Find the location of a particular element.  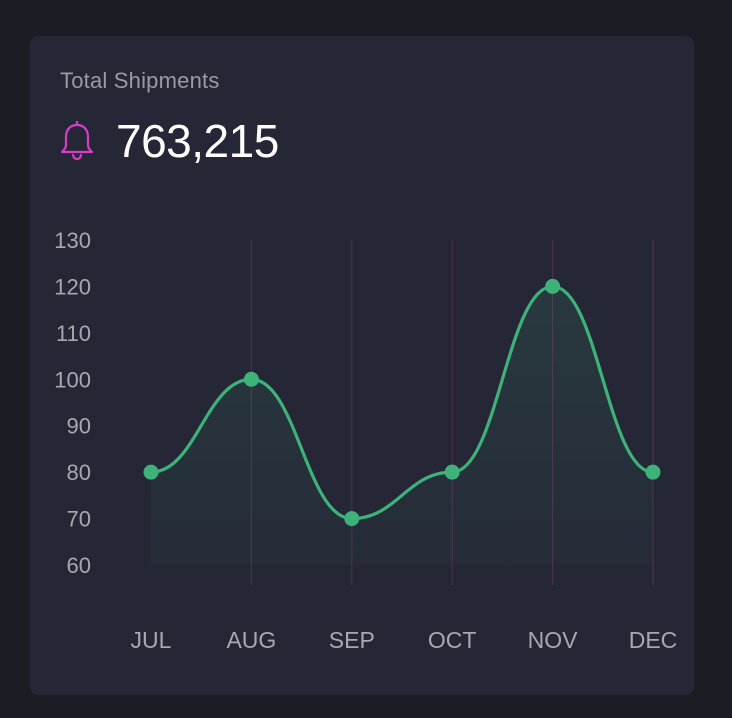

x-tick-label-sep: SEP is located at coordinates (352, 640).